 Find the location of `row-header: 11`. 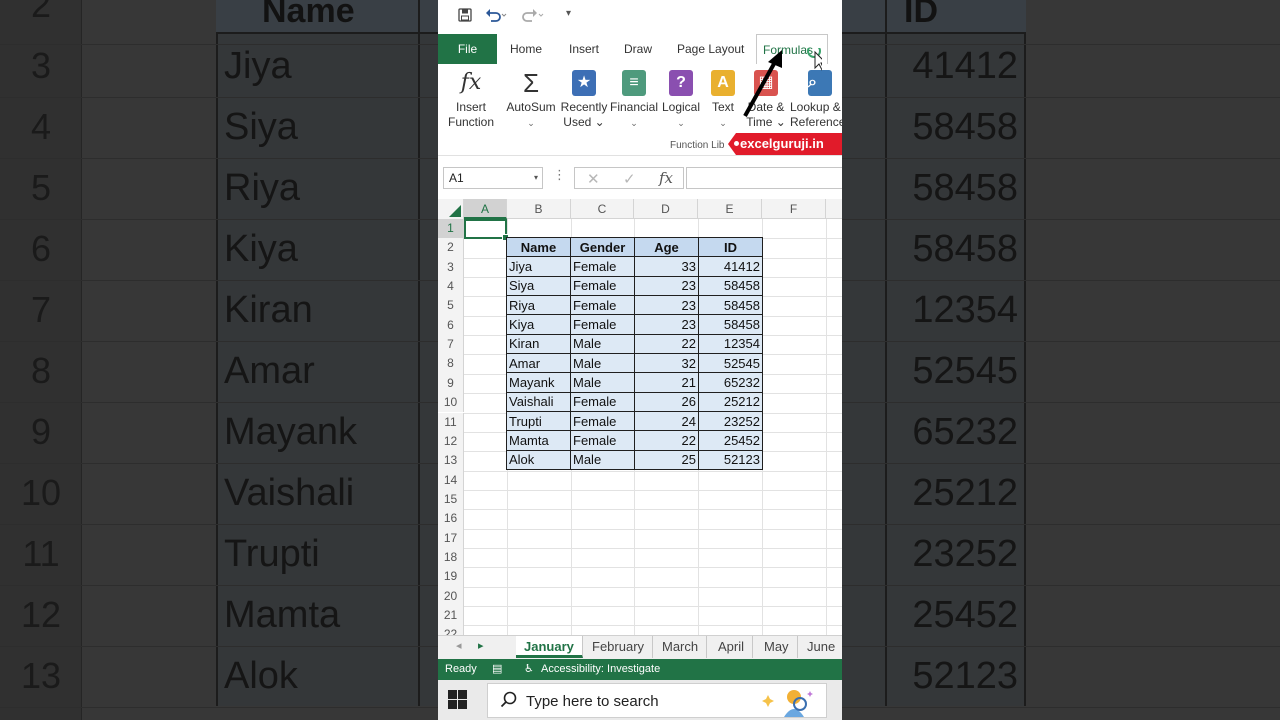

row-header: 11 is located at coordinates (451, 422).